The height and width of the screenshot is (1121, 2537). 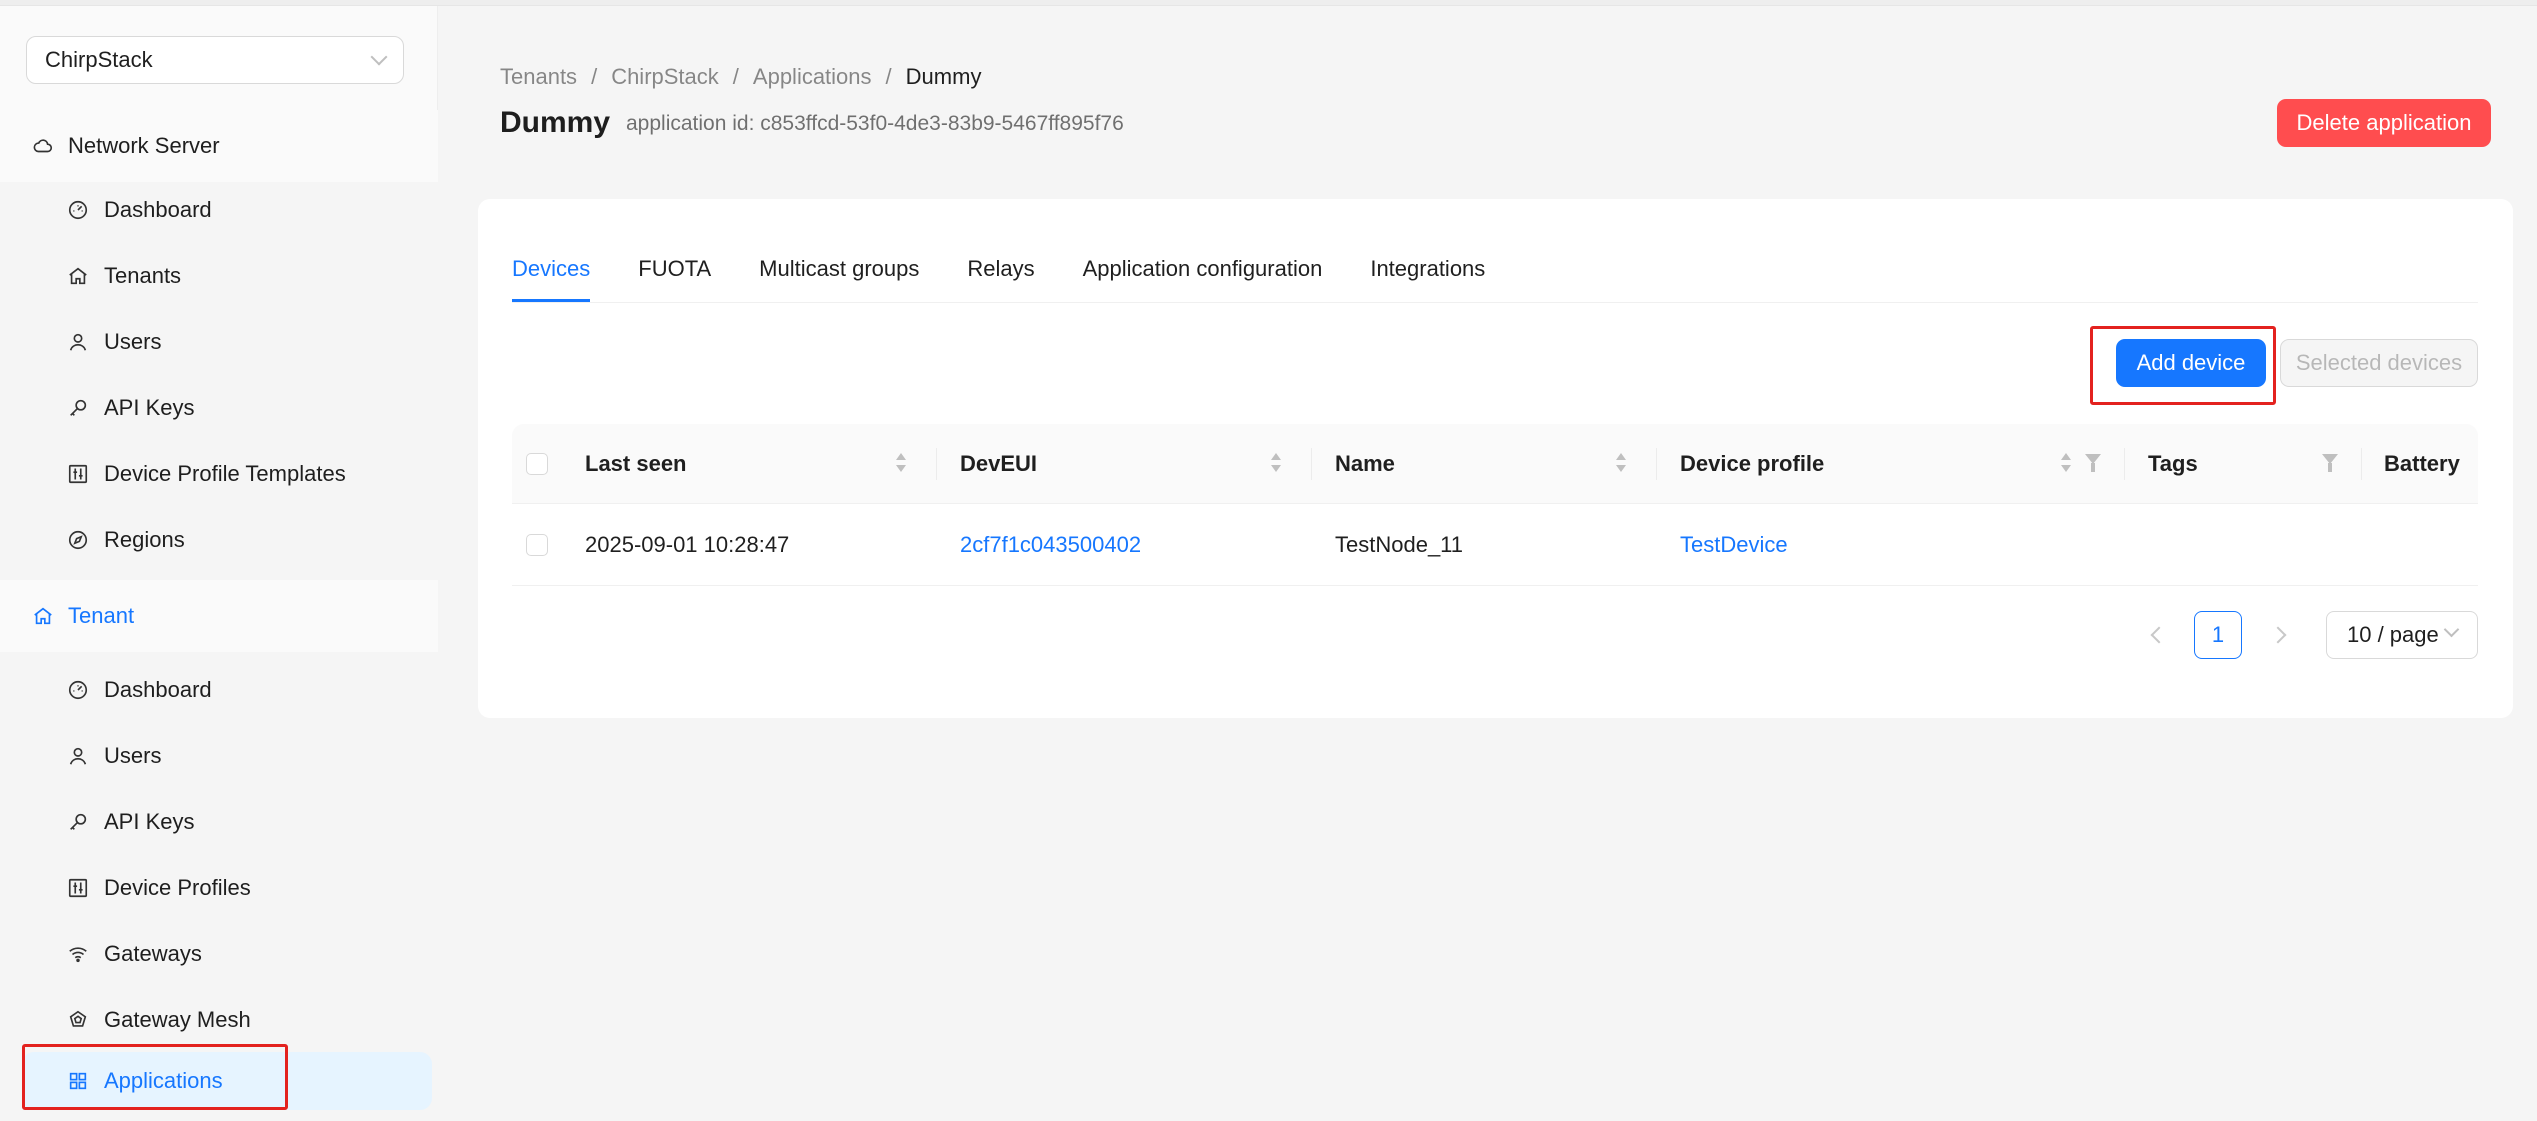 What do you see at coordinates (674, 274) in the screenshot?
I see `tab-fuota: FUOTA` at bounding box center [674, 274].